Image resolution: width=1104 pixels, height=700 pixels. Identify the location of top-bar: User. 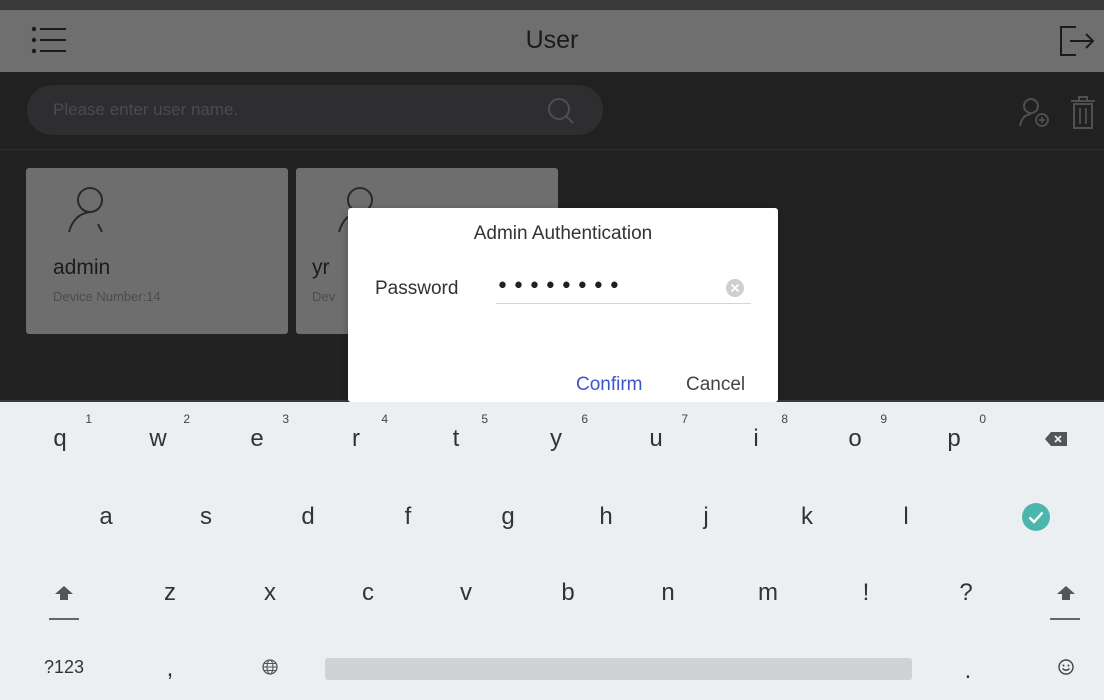
(552, 41).